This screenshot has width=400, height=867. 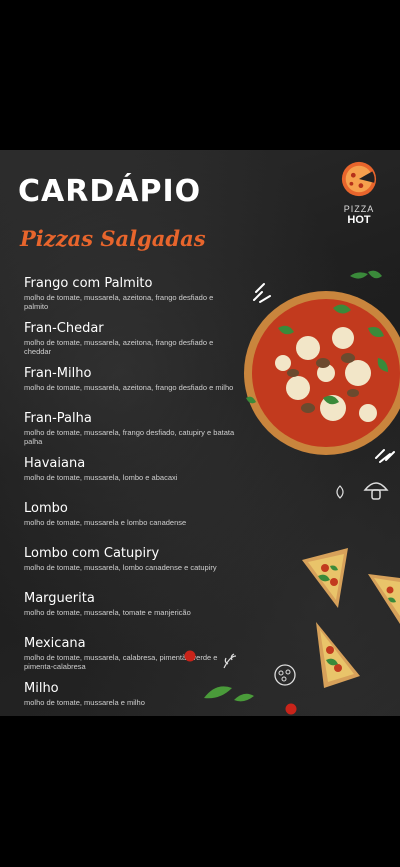 I want to click on menu-title: CARDÁPIO, so click(x=110, y=191).